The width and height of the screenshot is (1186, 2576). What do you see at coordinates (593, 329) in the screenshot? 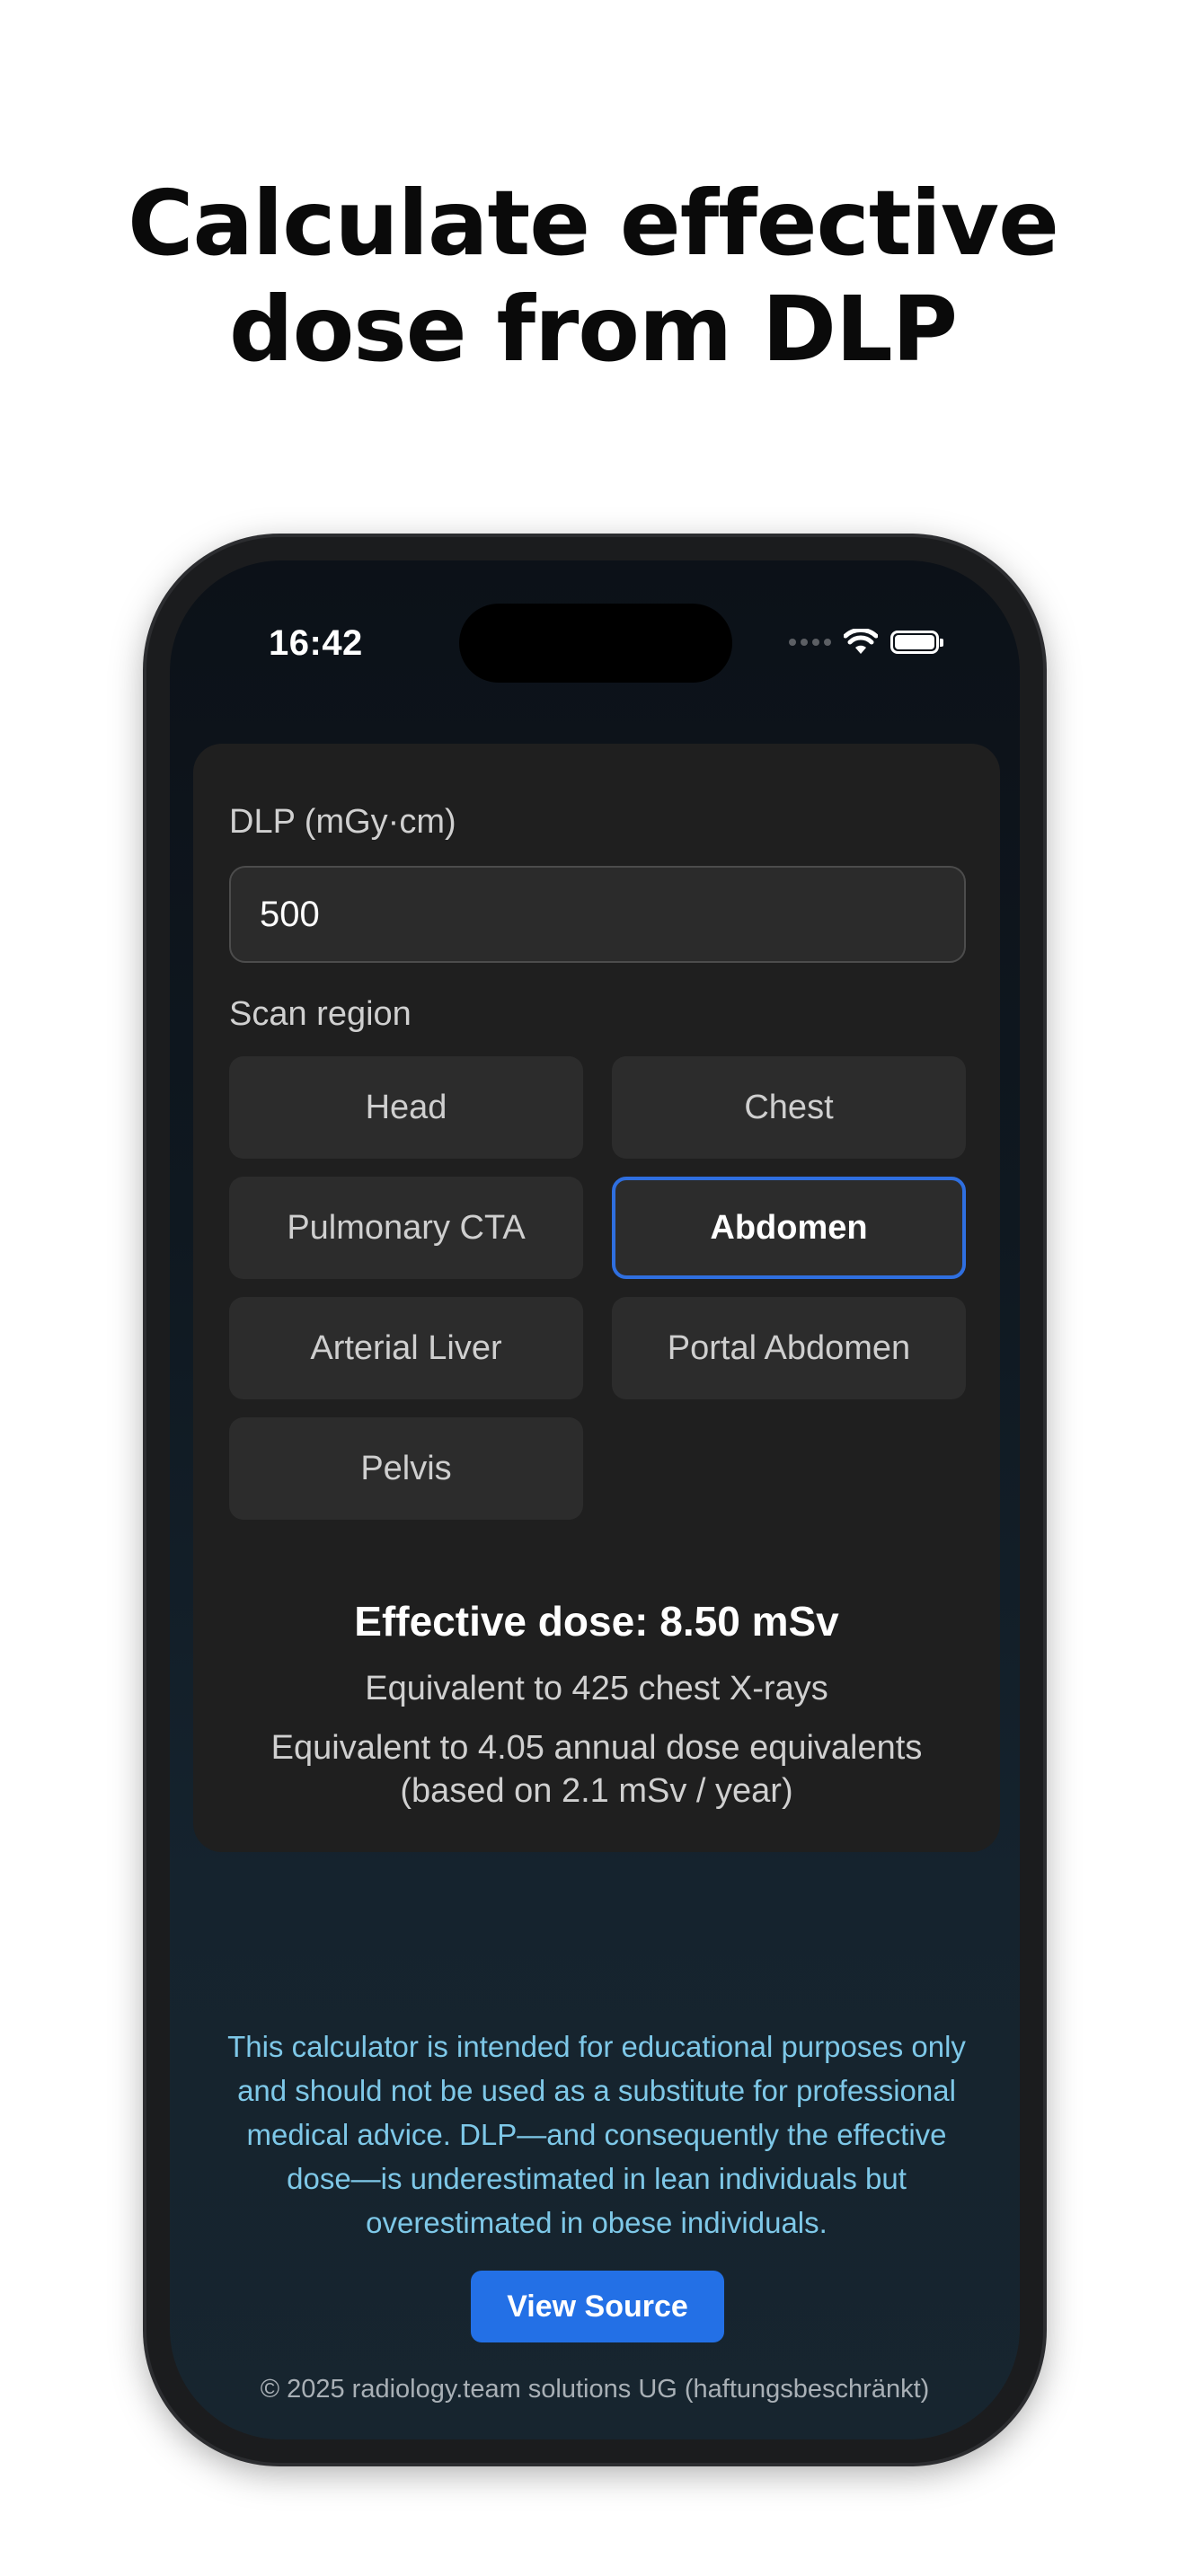
I see `headline-line-2: dose from DLP` at bounding box center [593, 329].